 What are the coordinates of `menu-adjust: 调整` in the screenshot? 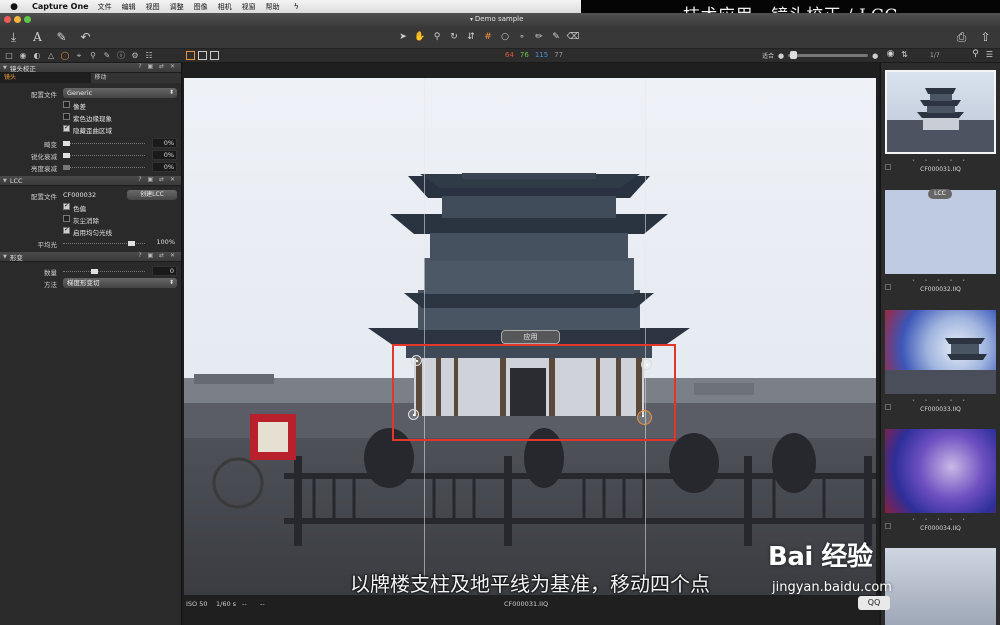 It's located at (177, 7).